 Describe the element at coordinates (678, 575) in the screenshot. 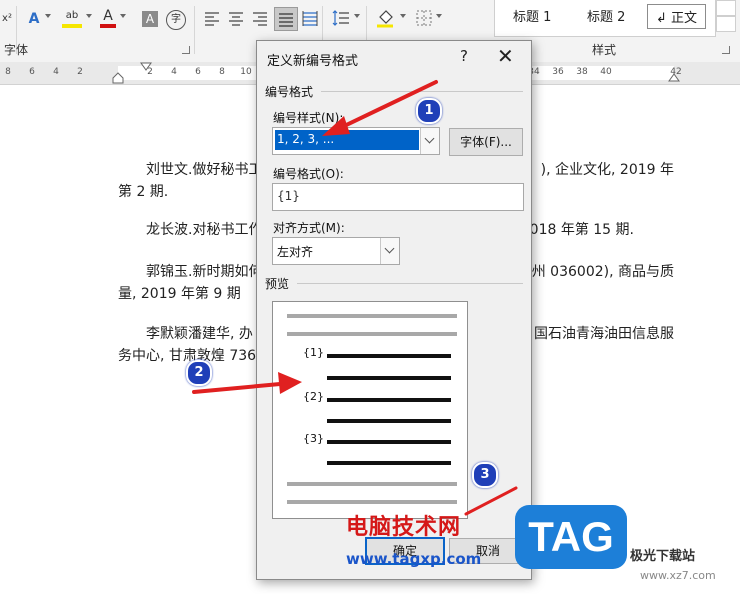

I see `watermark-site-url: www.xz7.com` at that location.